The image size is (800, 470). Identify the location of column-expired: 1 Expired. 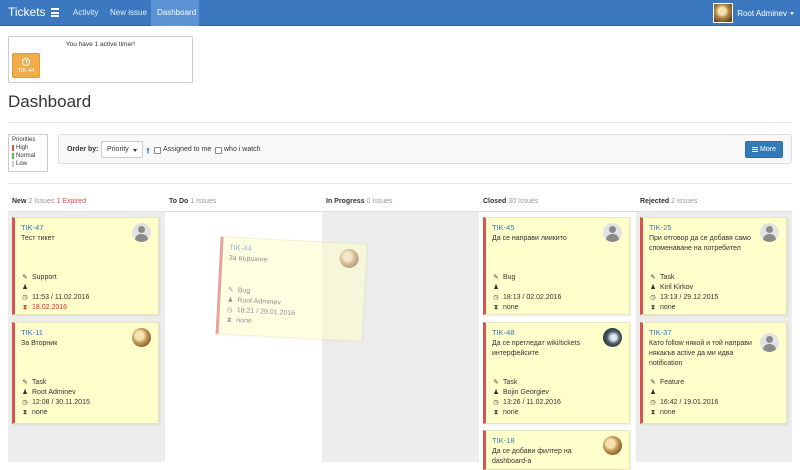
(71, 201).